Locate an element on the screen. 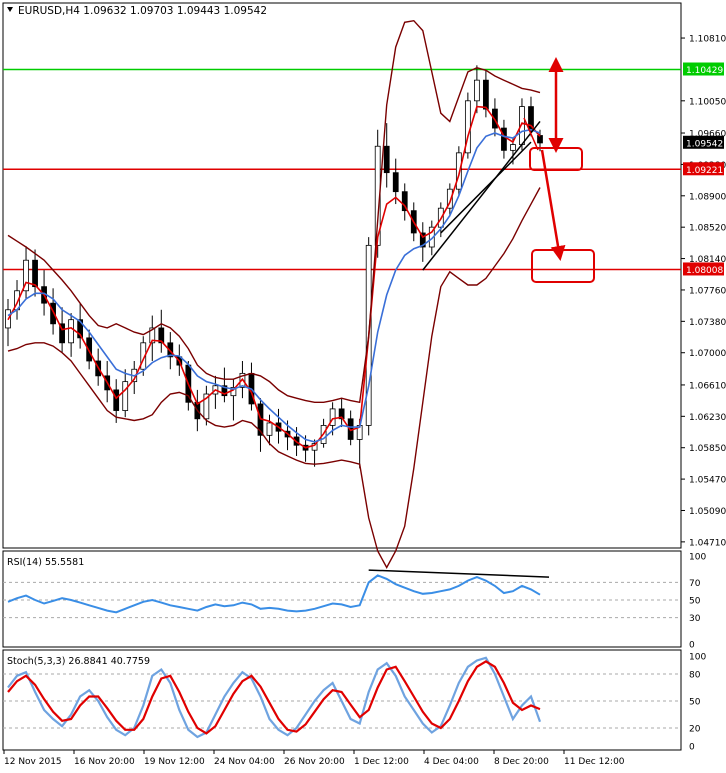 Image resolution: width=726 pixels, height=773 pixels. rsi-tick-label: 100 is located at coordinates (697, 558).